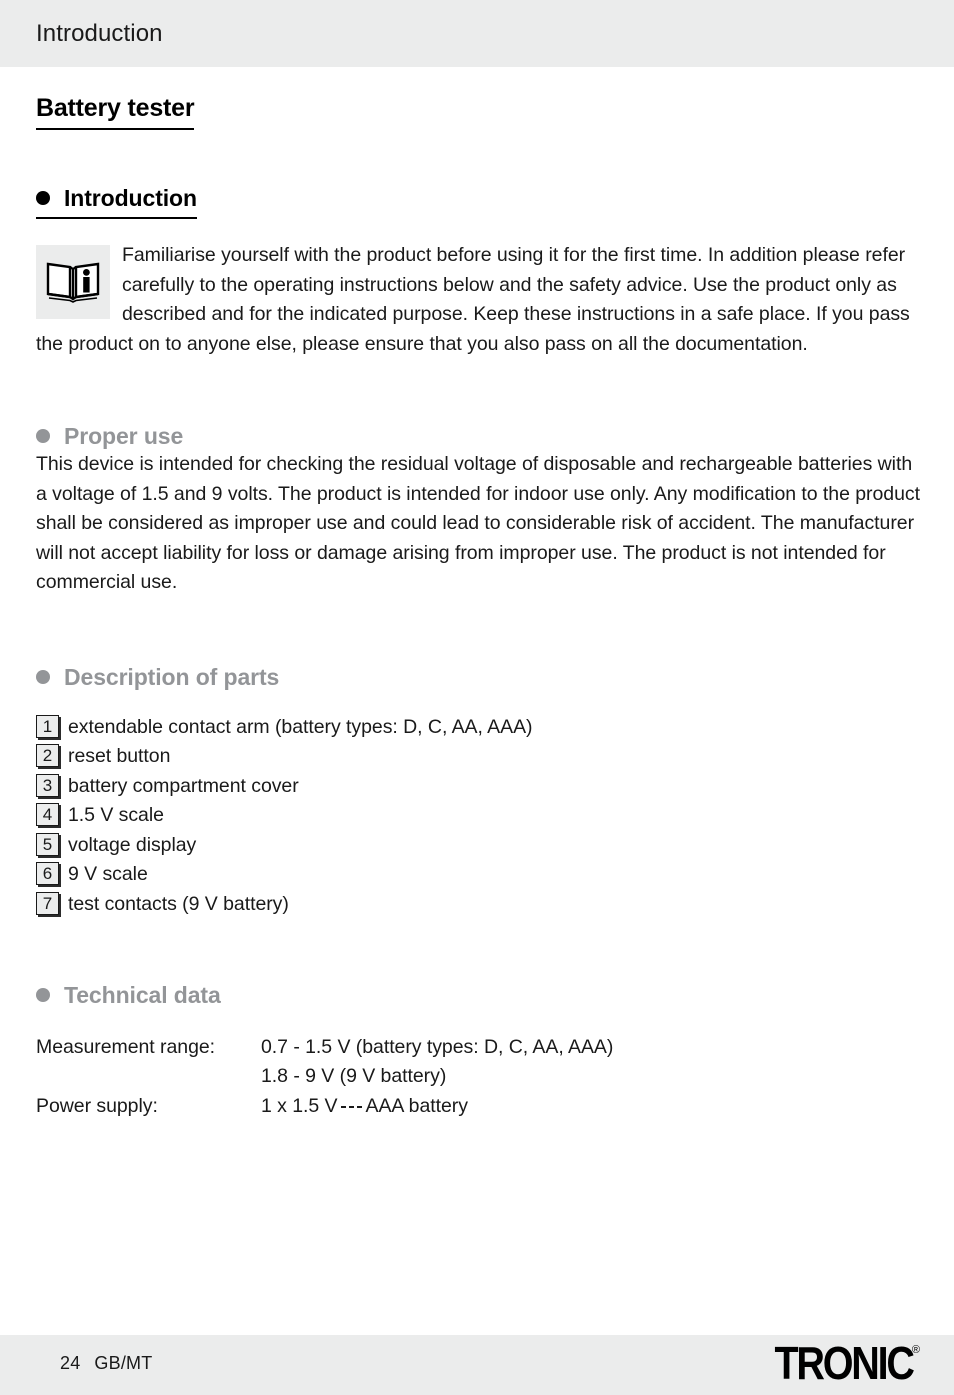 This screenshot has height=1395, width=954. What do you see at coordinates (477, 1365) in the screenshot?
I see `page-footer-band: 24 GB/MT TRONIC ®` at bounding box center [477, 1365].